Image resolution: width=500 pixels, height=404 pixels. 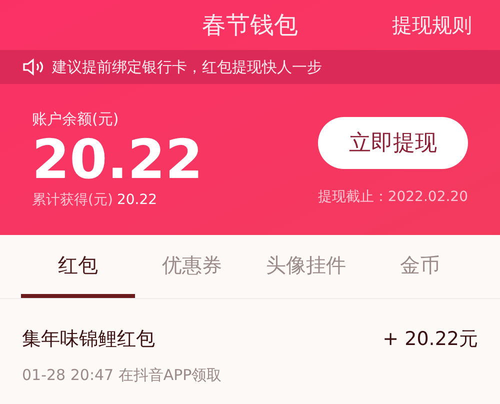 What do you see at coordinates (78, 266) in the screenshot?
I see `tab: 红包` at bounding box center [78, 266].